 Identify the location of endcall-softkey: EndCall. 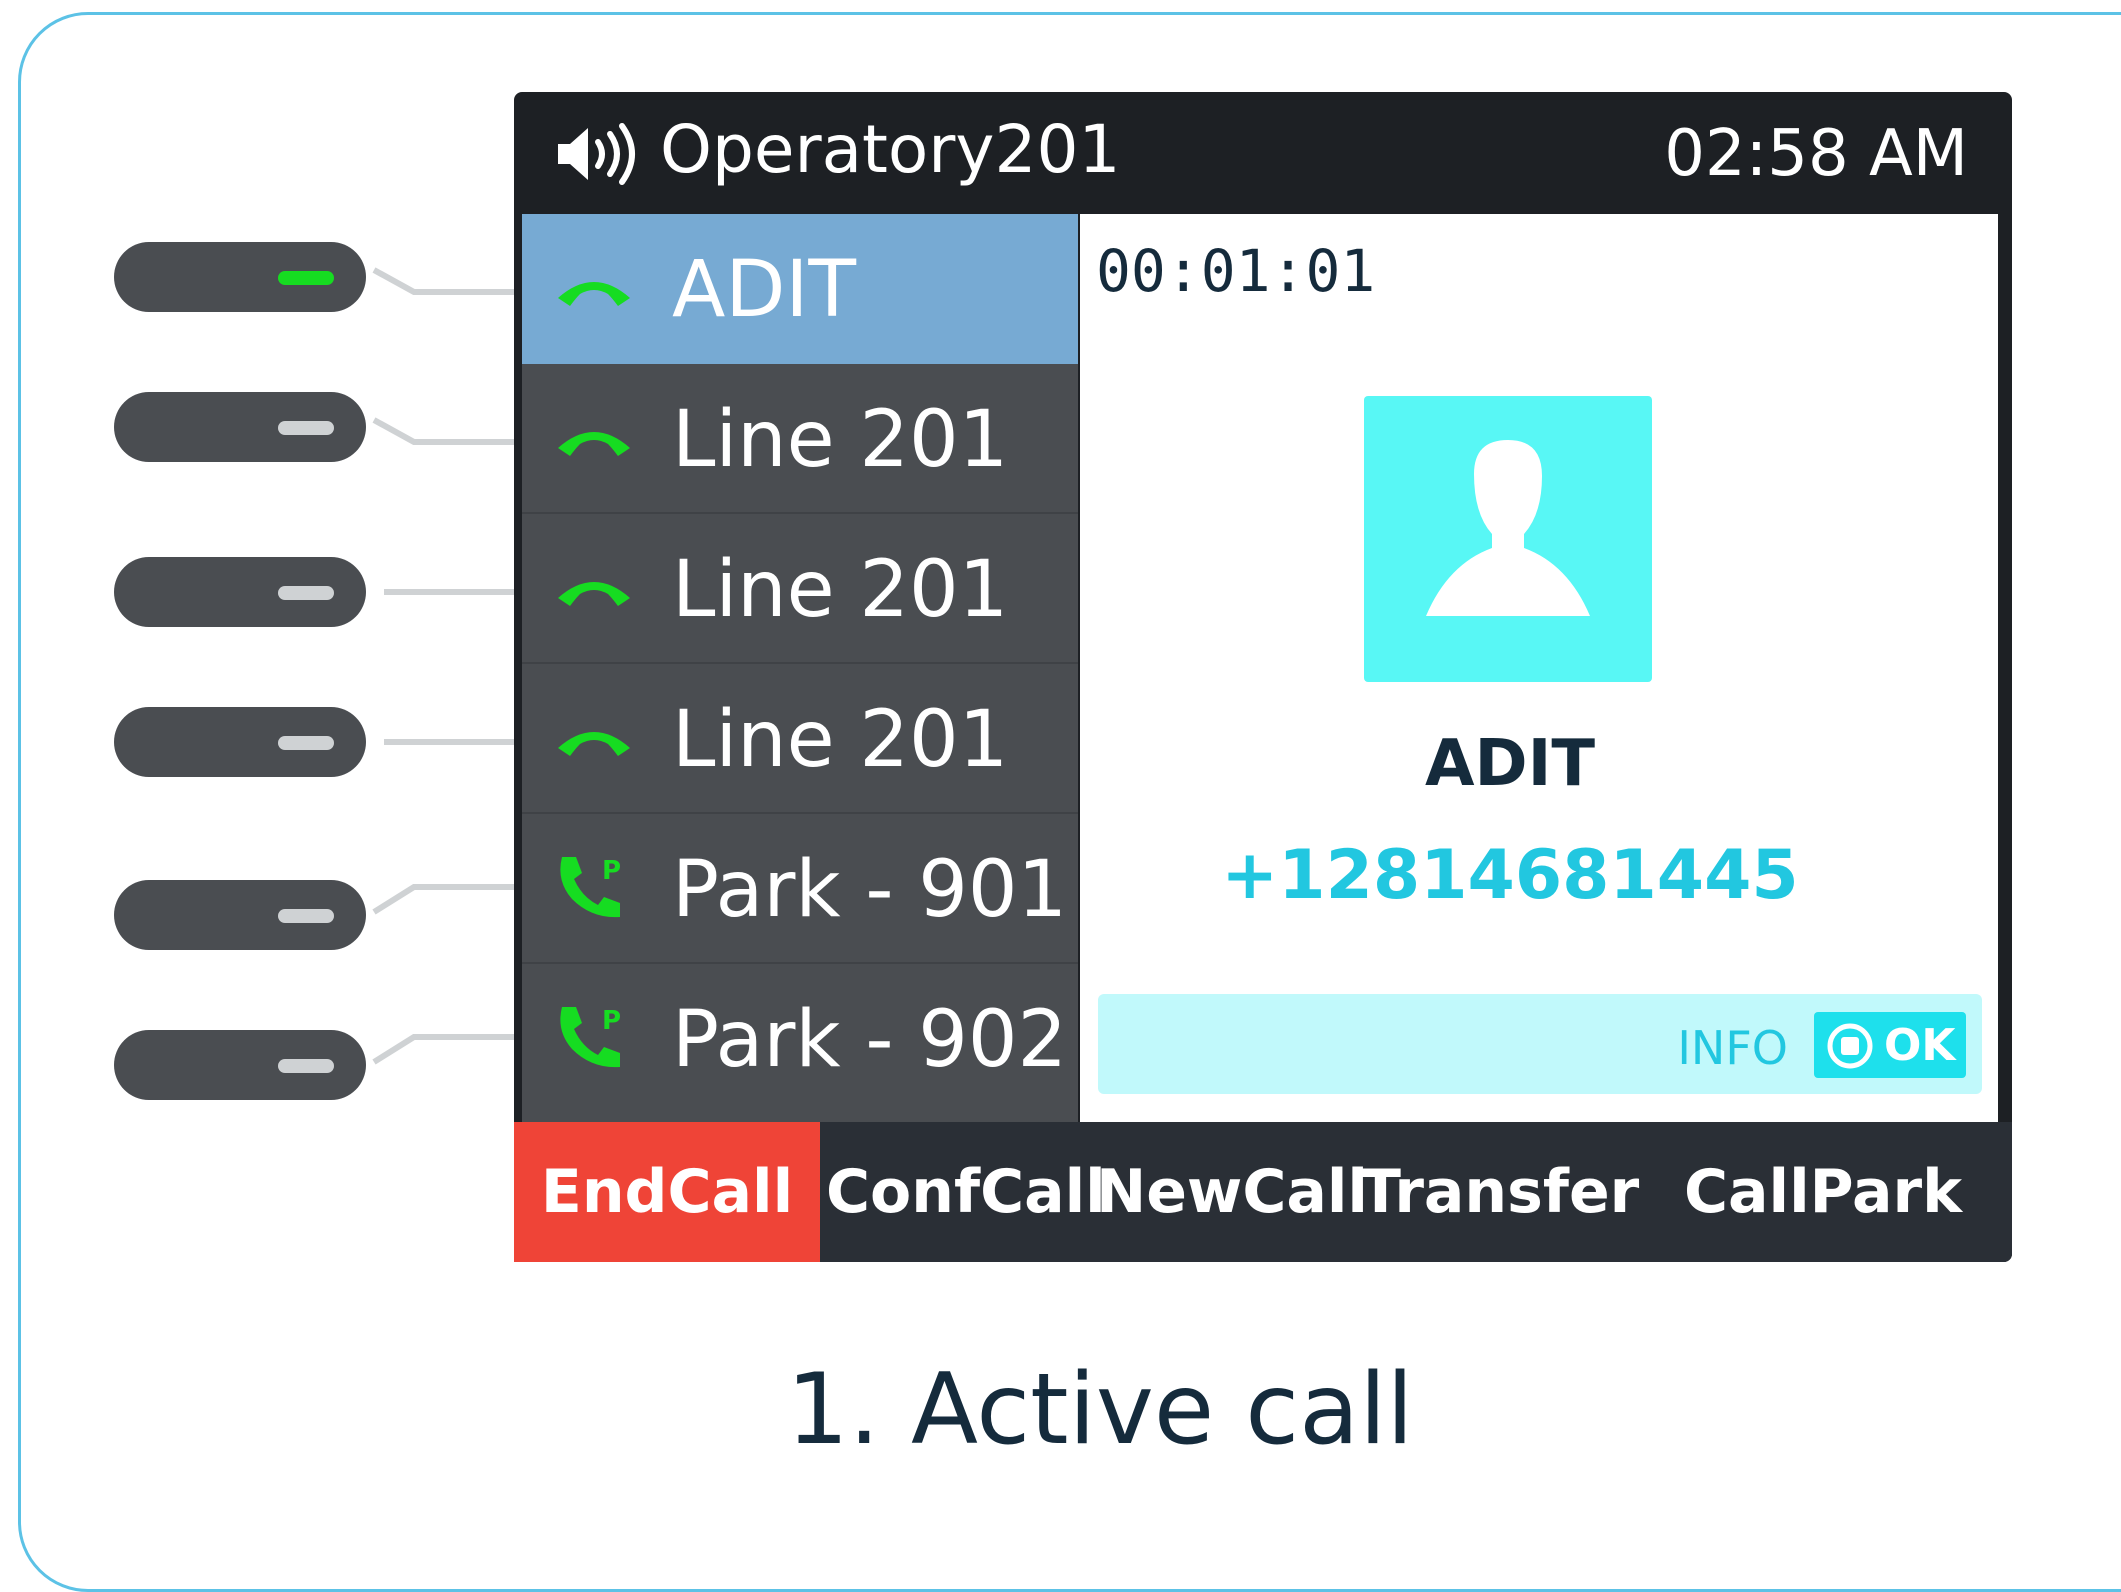
(667, 1192).